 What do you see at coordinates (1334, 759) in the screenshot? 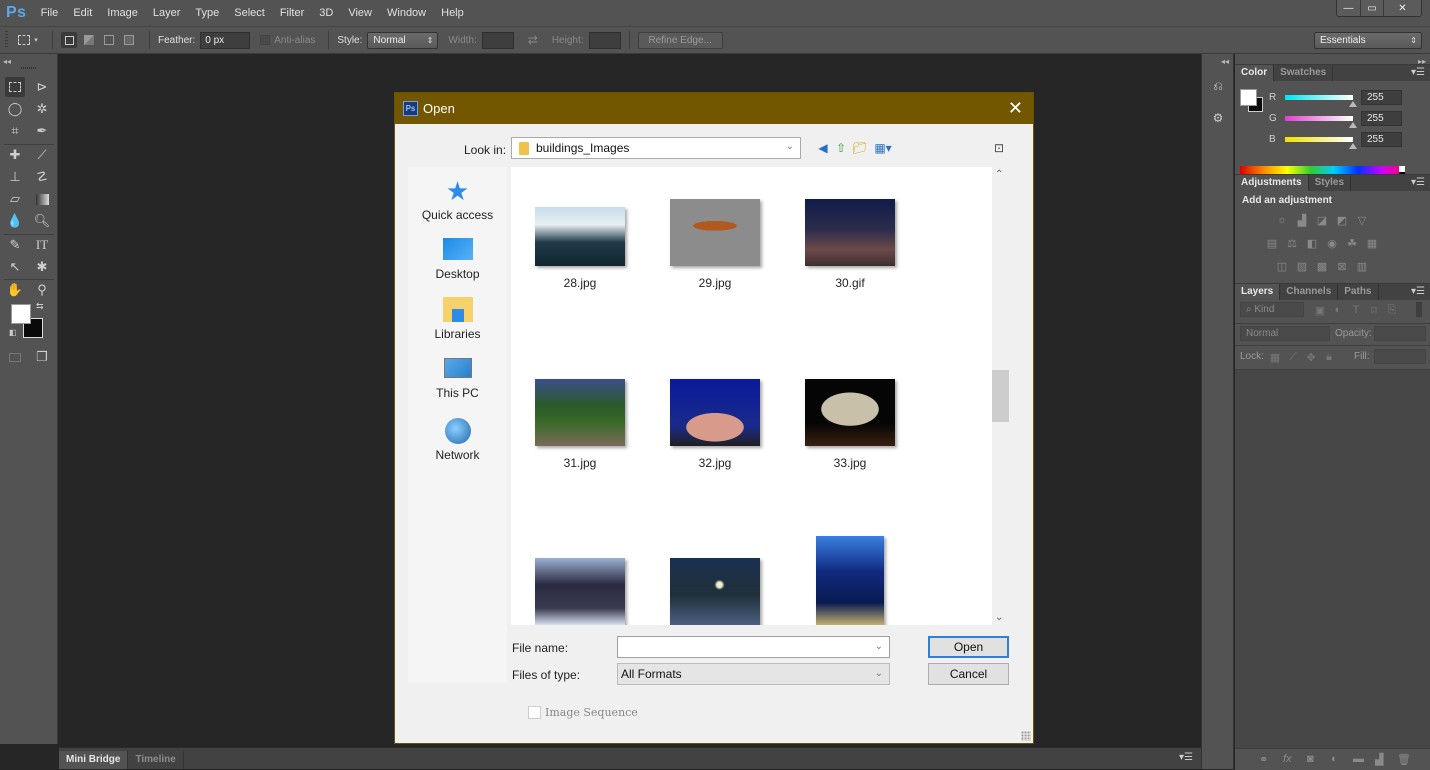
I see `new-adjustment-layer-icon: ◐` at bounding box center [1334, 759].